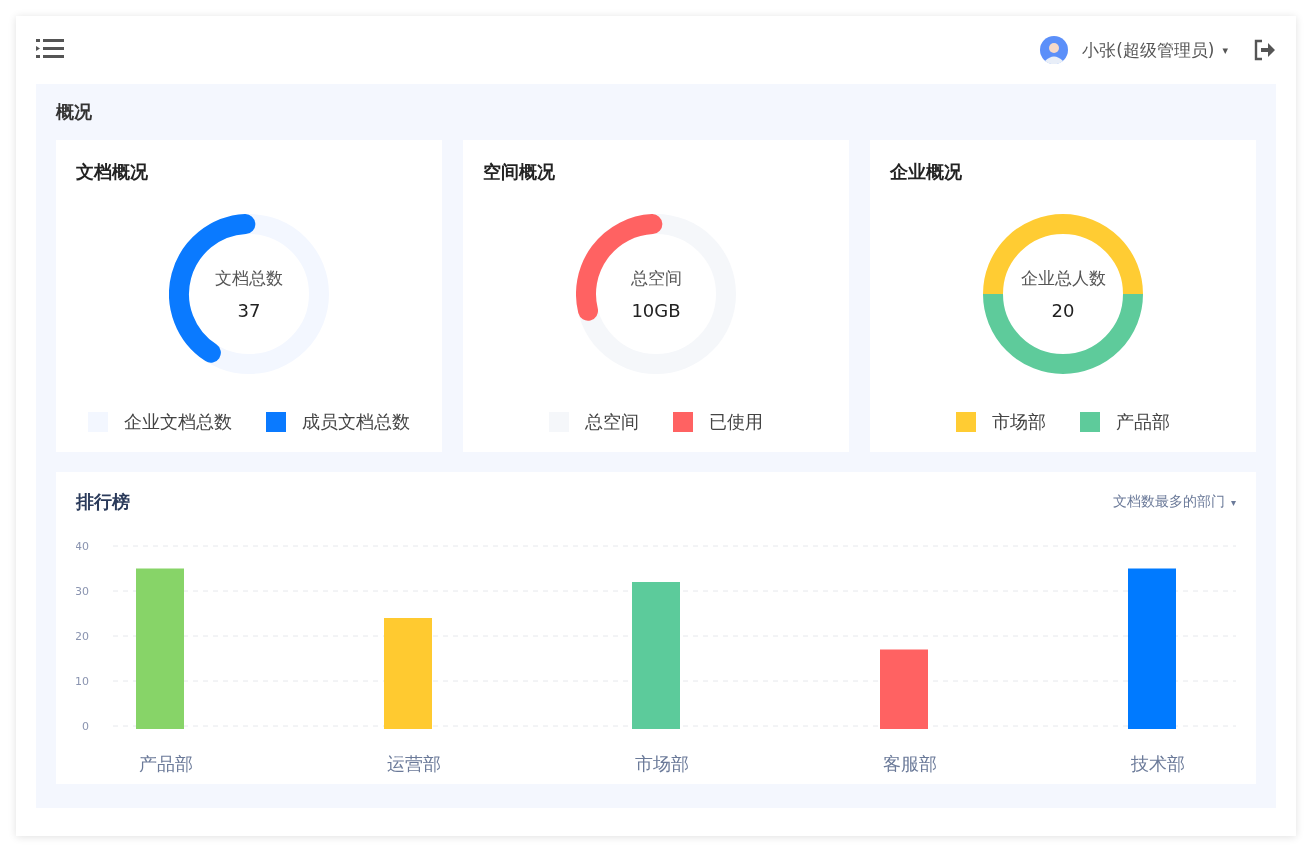  Describe the element at coordinates (519, 172) in the screenshot. I see `card-title: 空间概况` at that location.